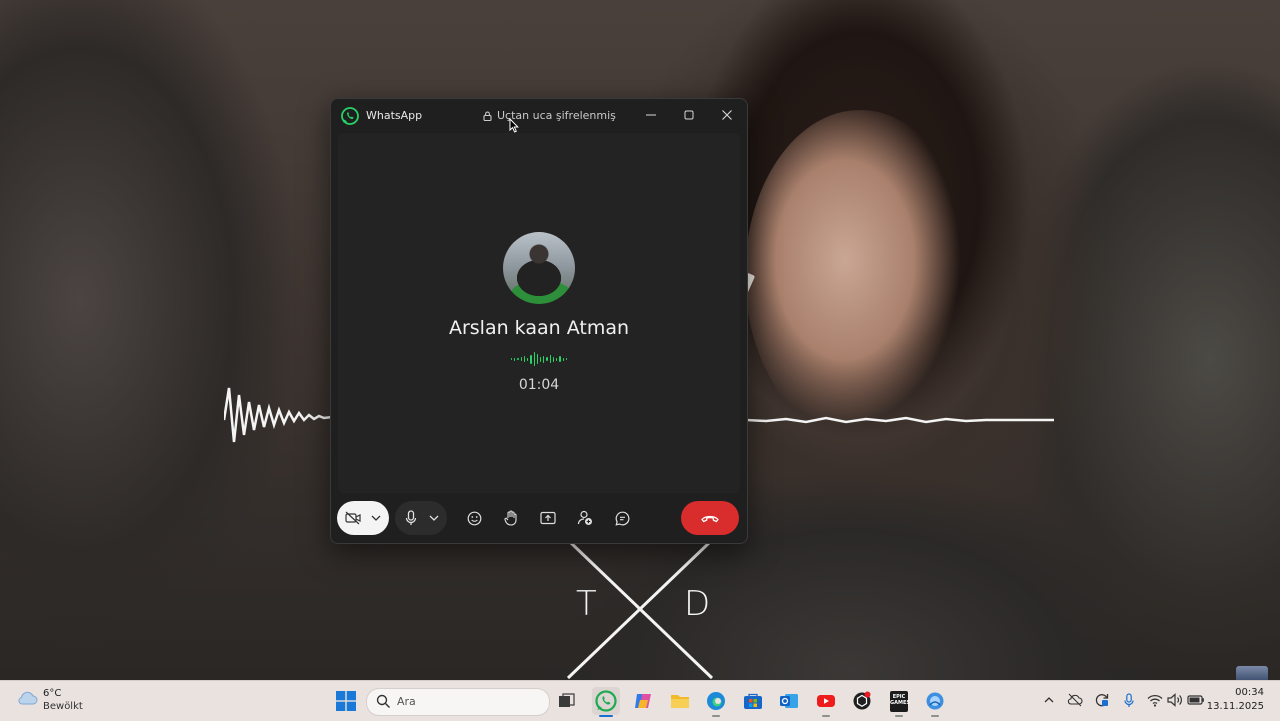 This screenshot has width=1280, height=721. What do you see at coordinates (63, 706) in the screenshot?
I see `weather-description: Bewölkt` at bounding box center [63, 706].